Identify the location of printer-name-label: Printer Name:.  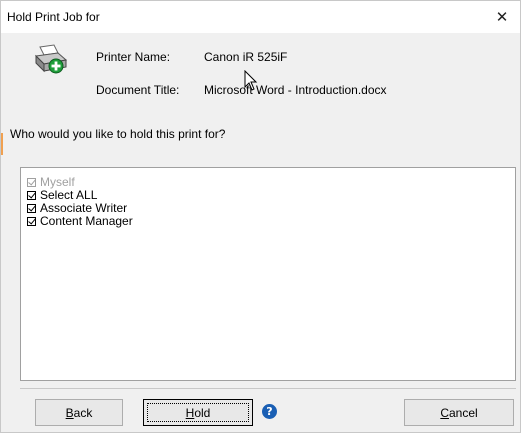
(133, 57).